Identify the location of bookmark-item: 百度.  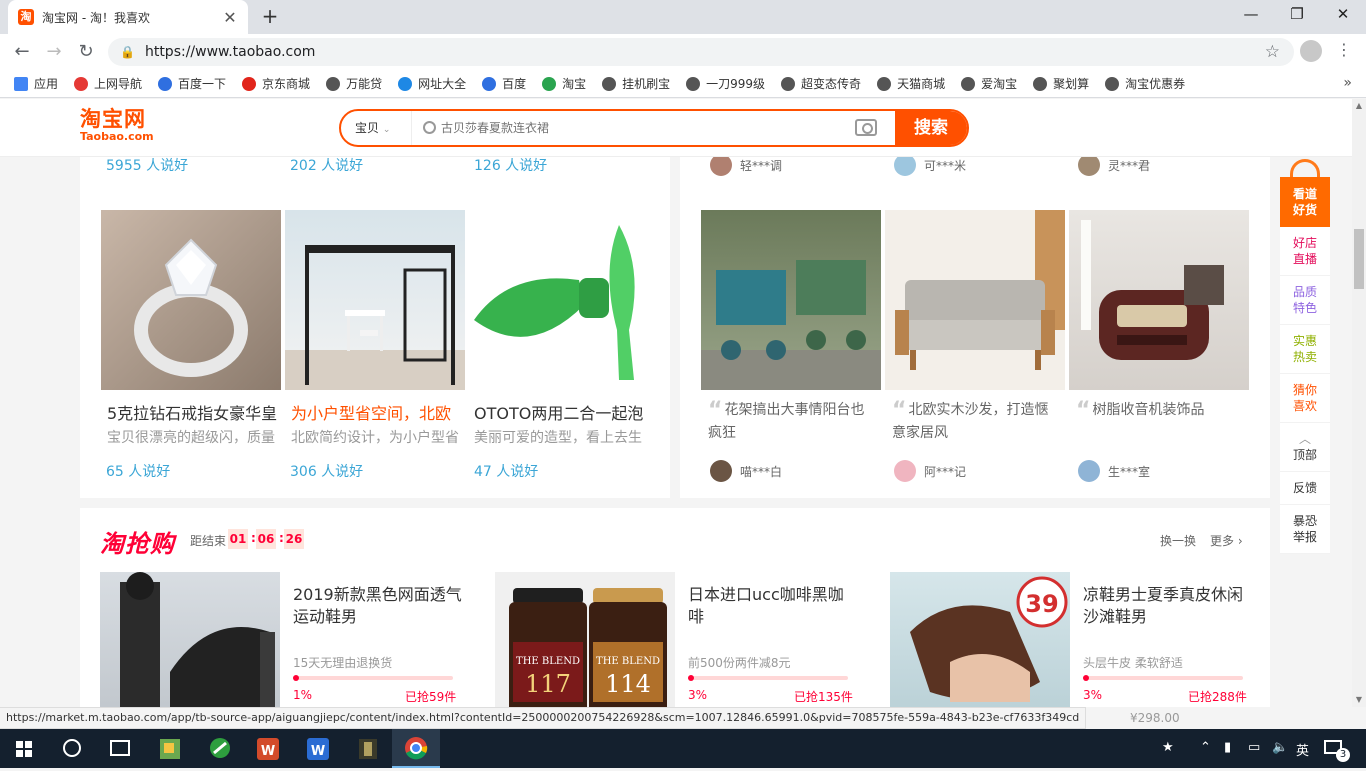
(504, 83).